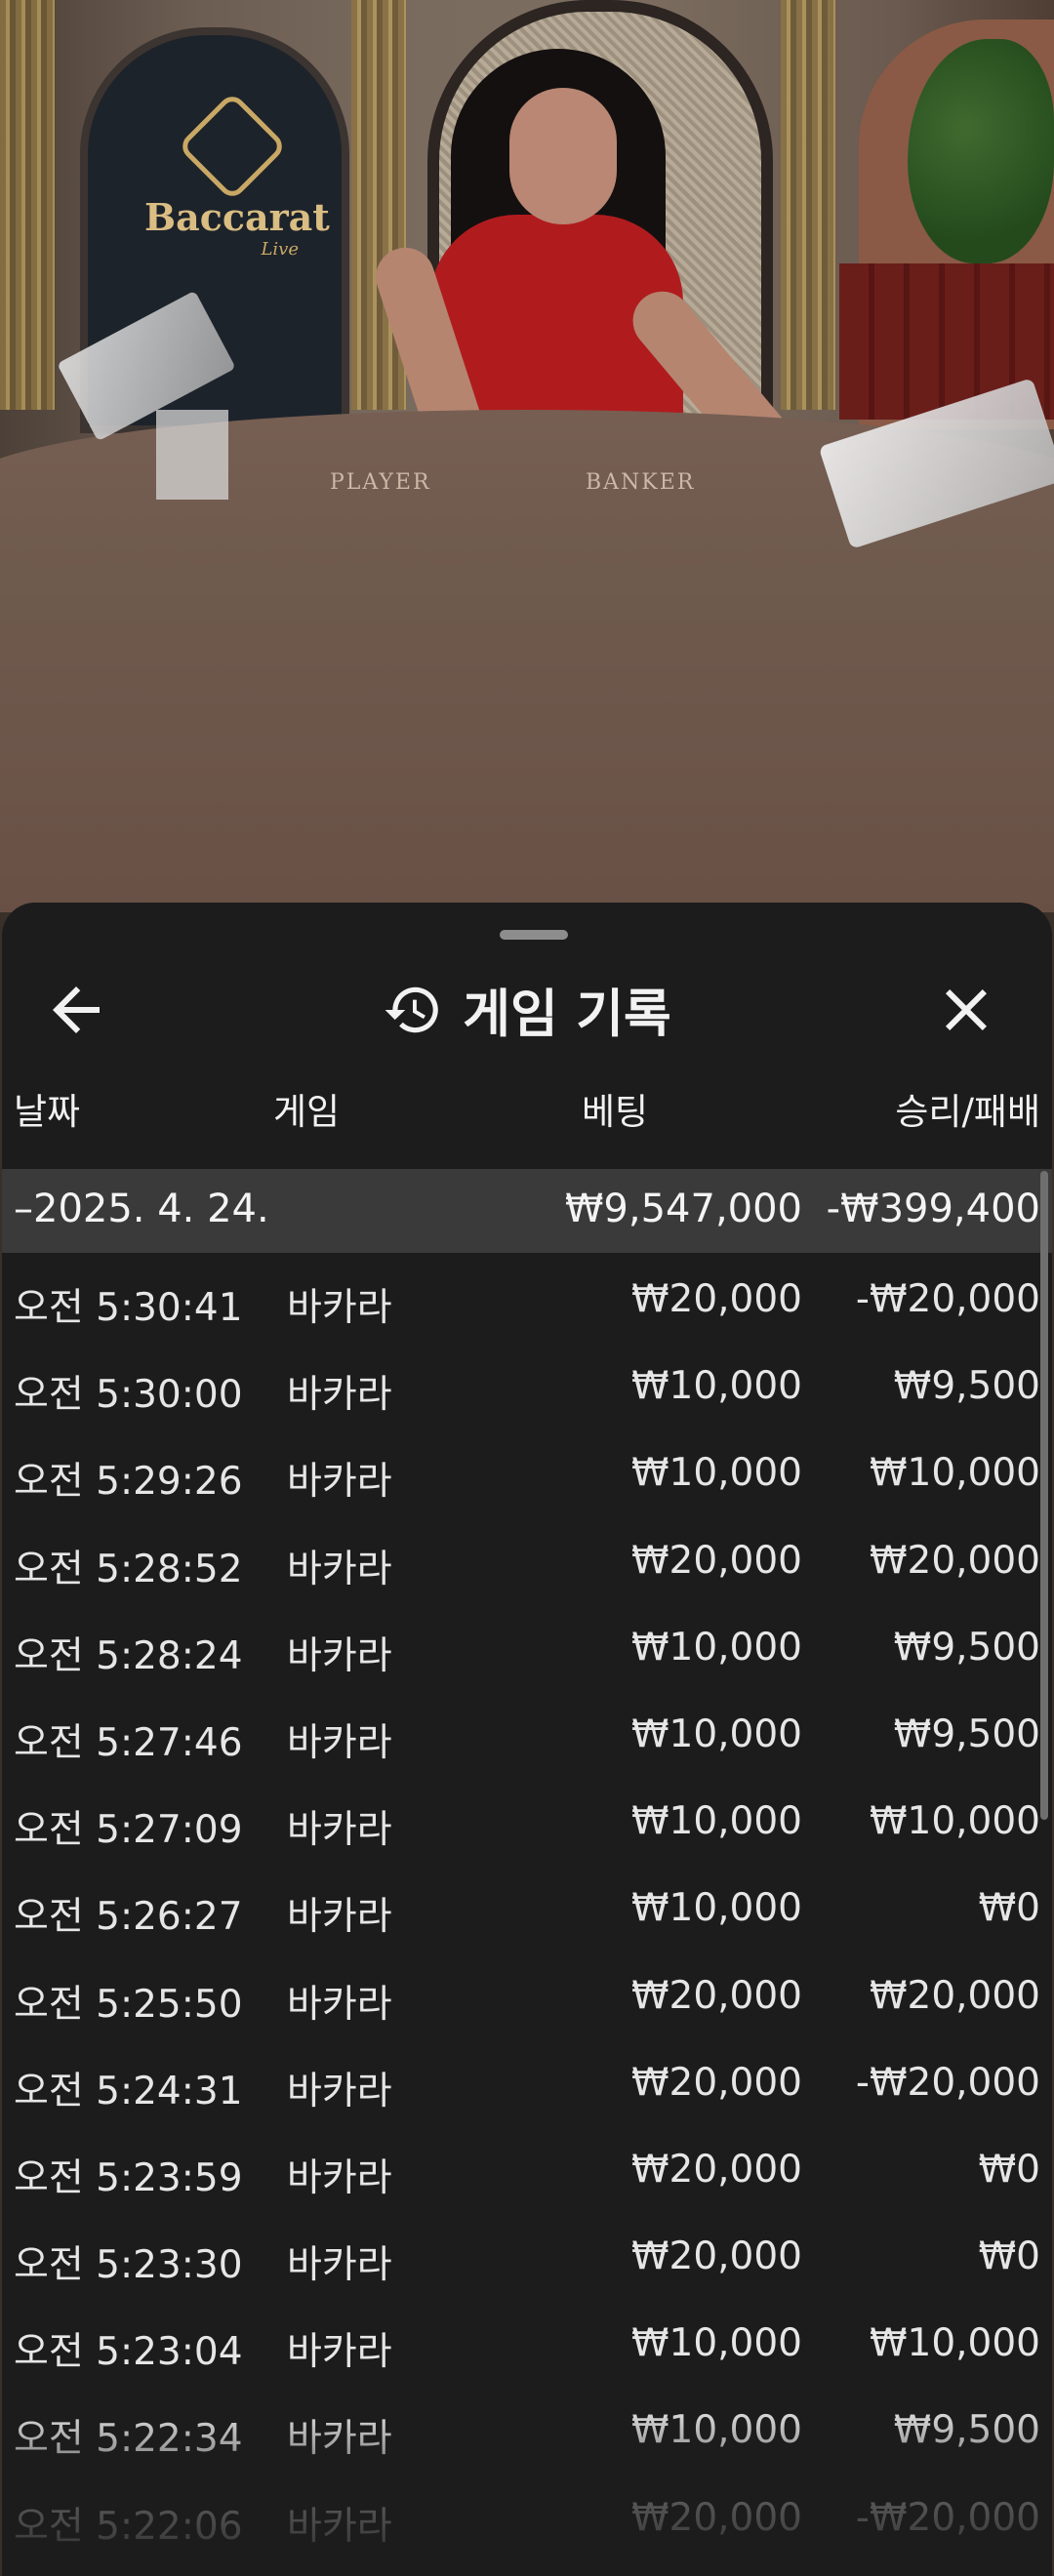  I want to click on back-button, so click(76, 1010).